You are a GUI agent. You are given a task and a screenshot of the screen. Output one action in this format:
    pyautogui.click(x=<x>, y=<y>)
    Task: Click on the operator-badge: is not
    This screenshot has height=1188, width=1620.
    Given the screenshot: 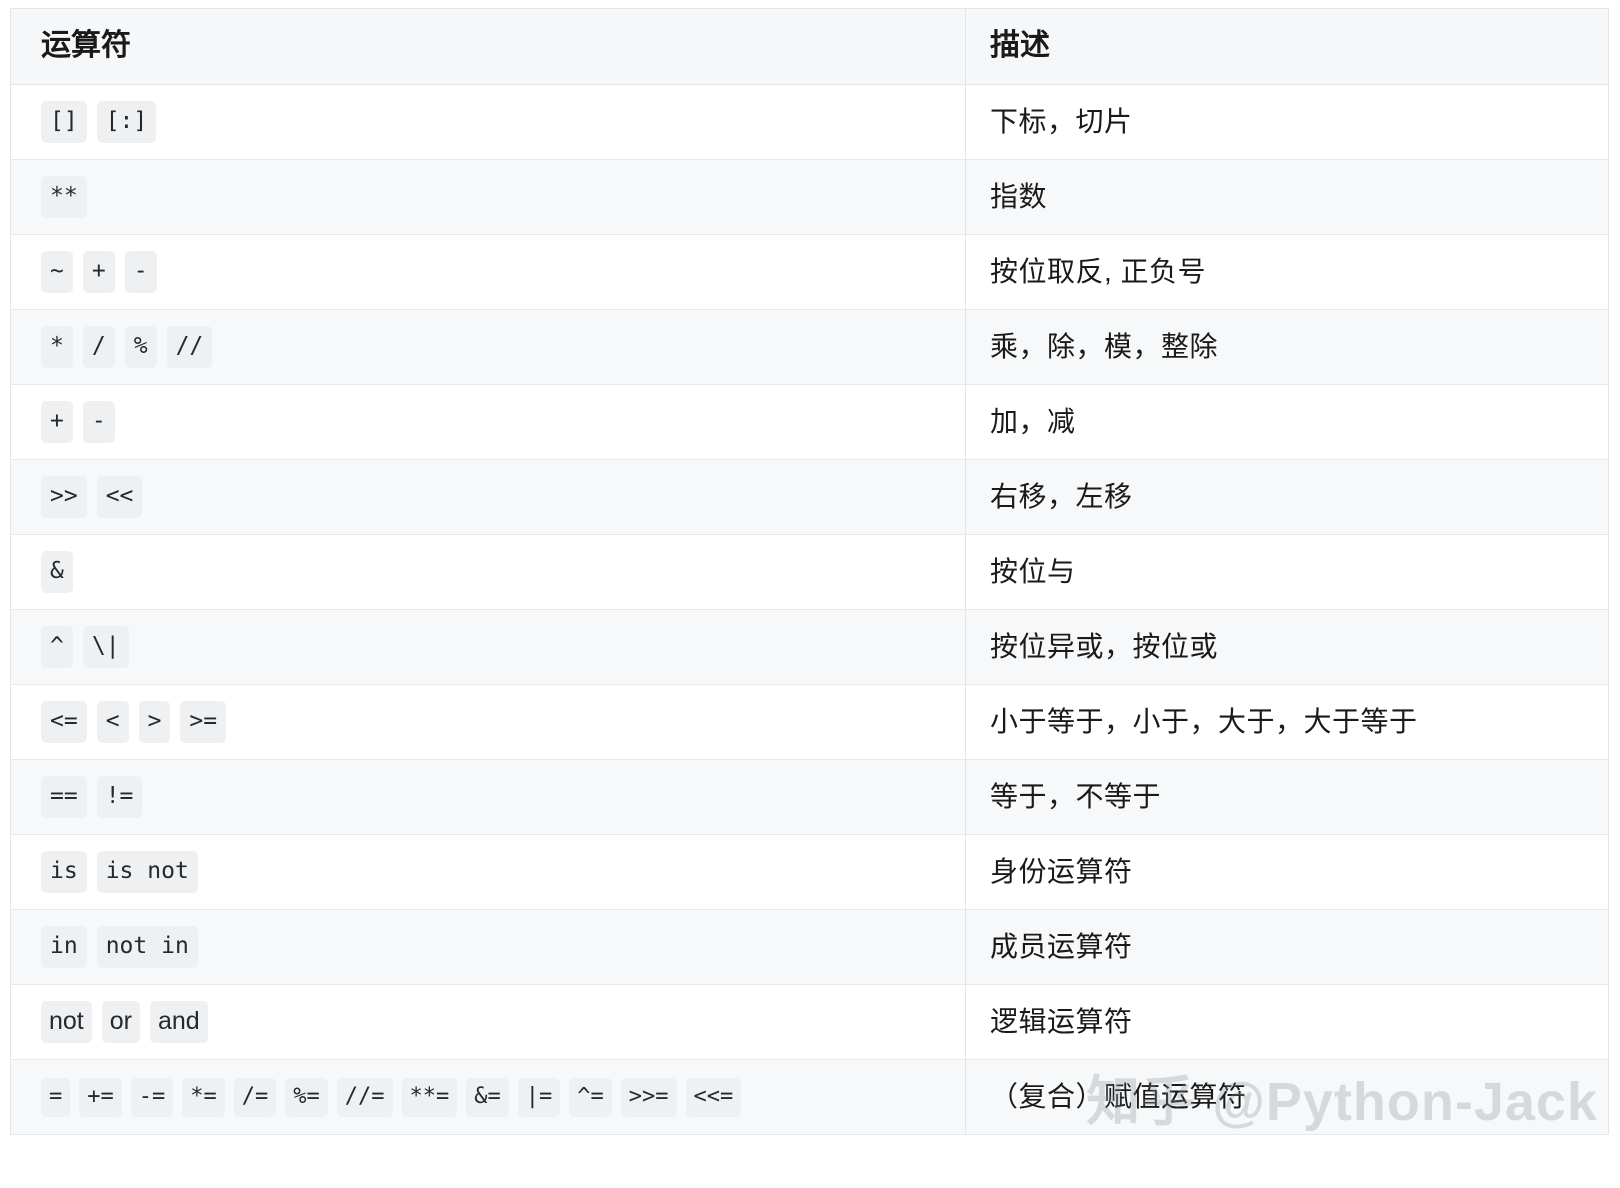 What is the action you would take?
    pyautogui.click(x=147, y=872)
    